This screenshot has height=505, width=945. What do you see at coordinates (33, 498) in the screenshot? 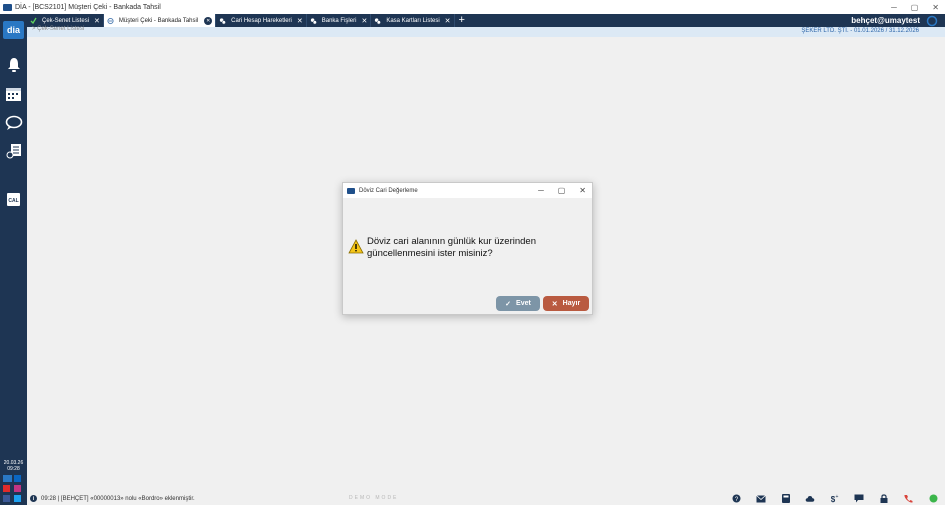
I see `info-icon: i` at bounding box center [33, 498].